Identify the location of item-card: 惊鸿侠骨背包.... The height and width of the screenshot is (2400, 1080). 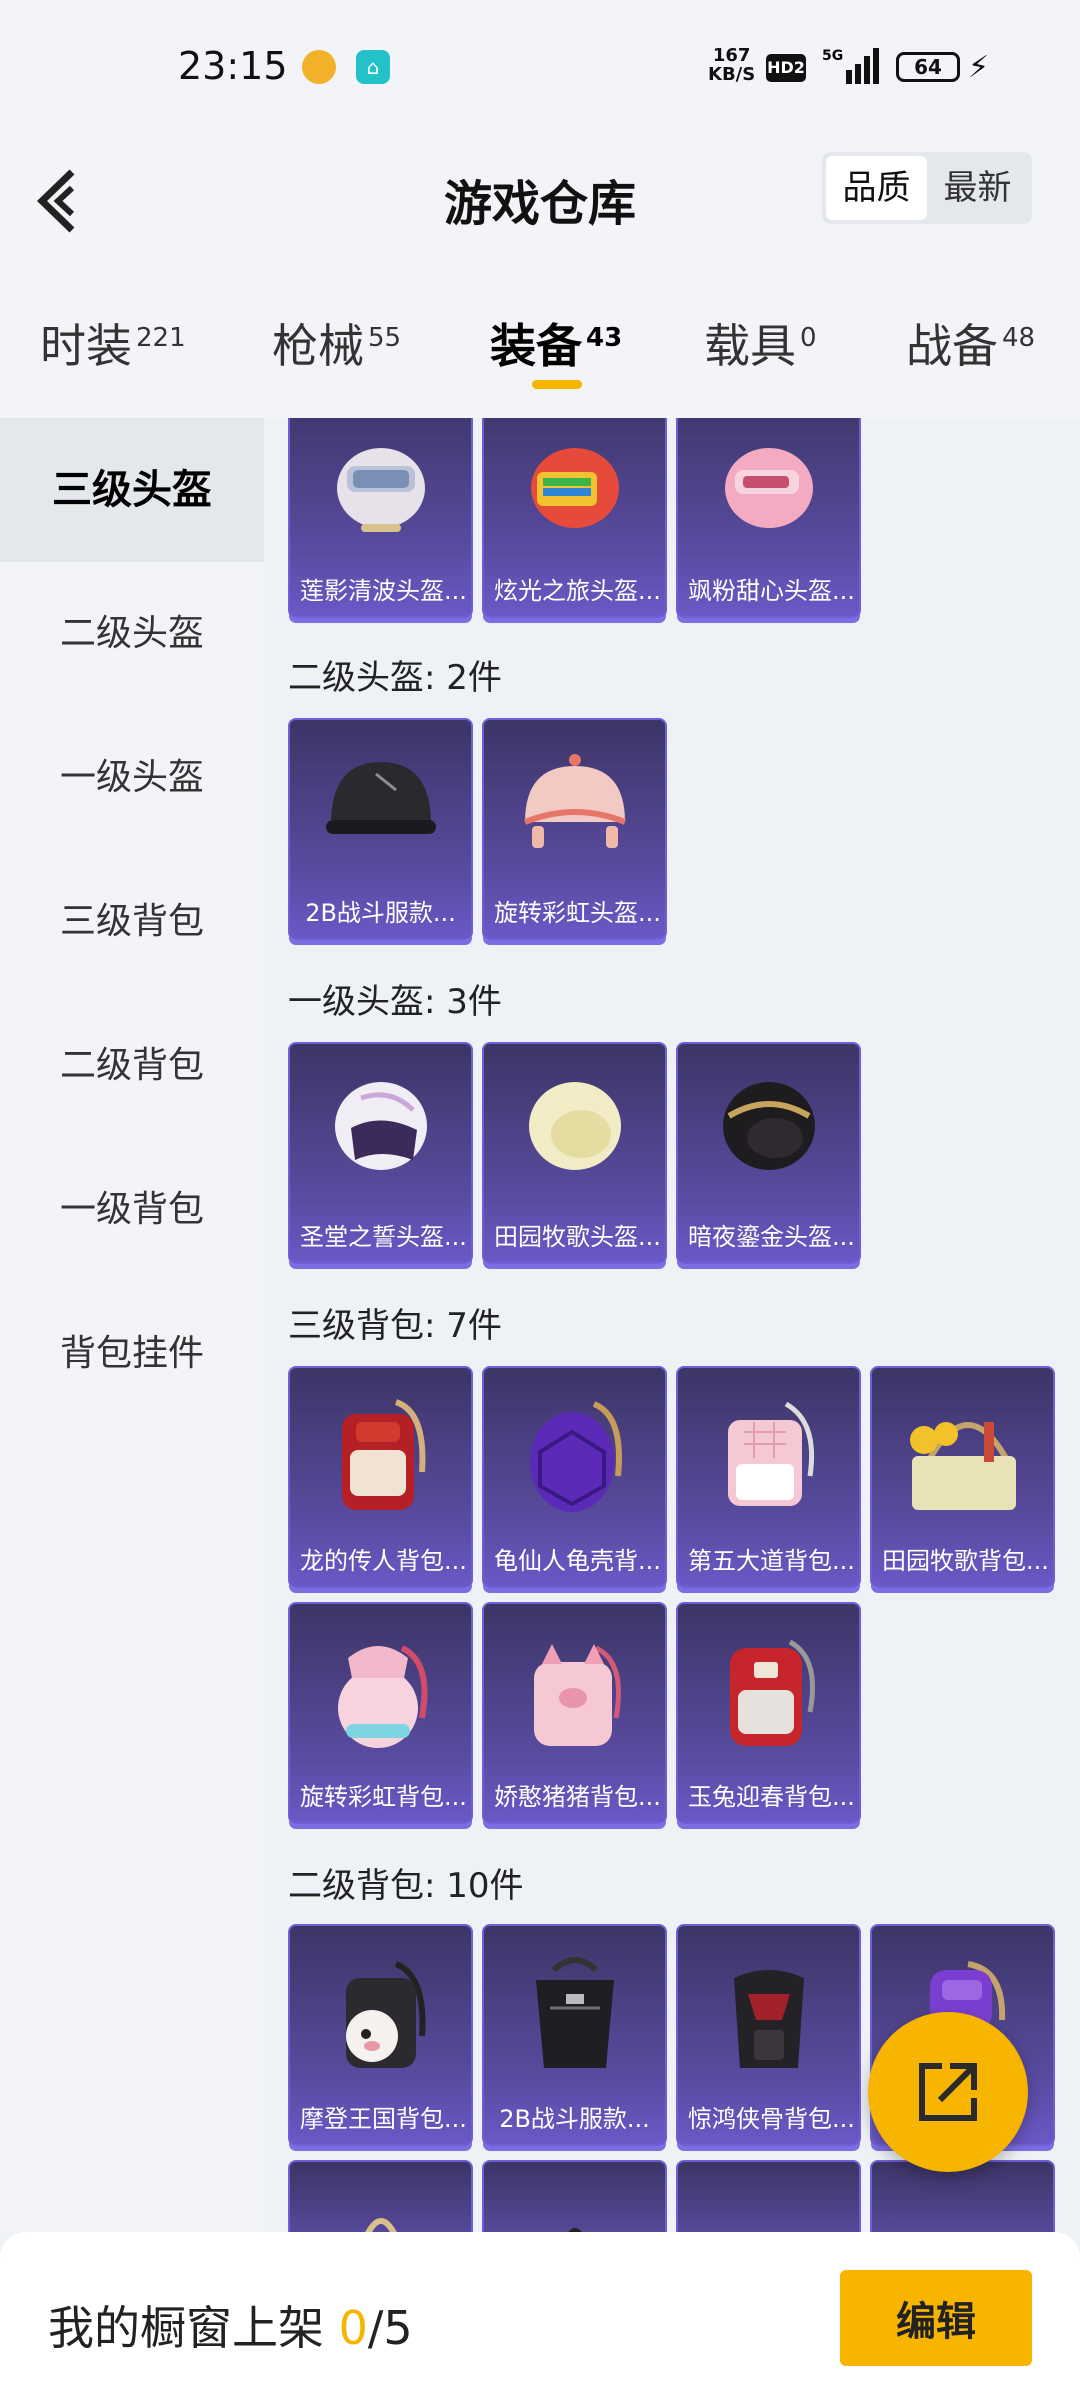
(768, 2035).